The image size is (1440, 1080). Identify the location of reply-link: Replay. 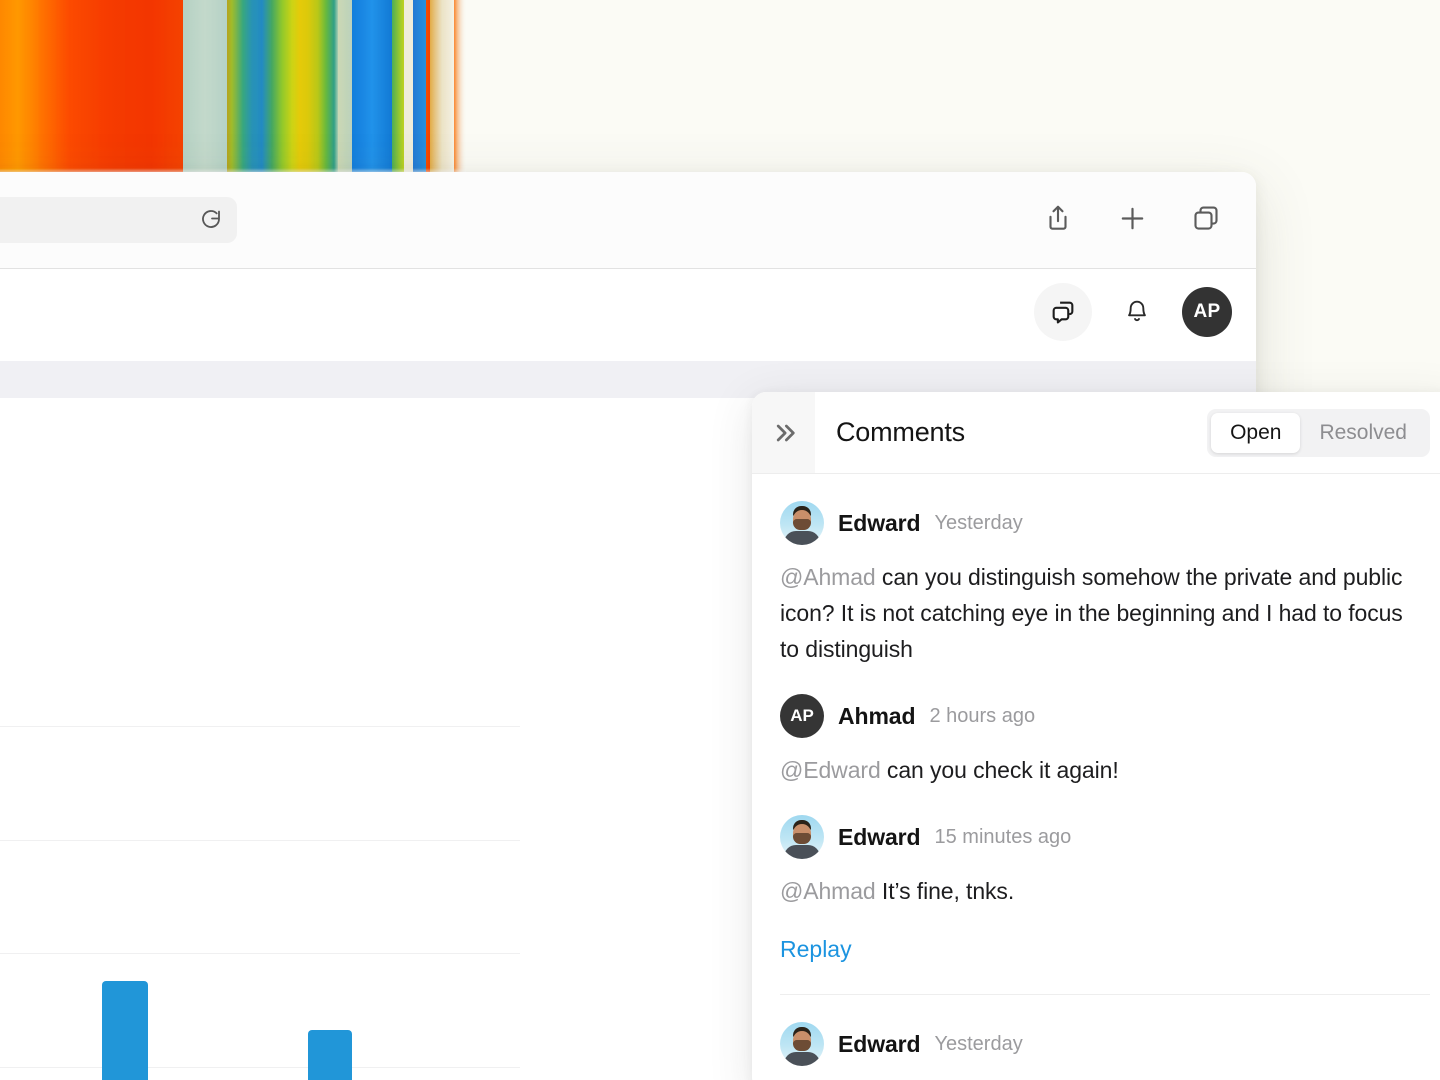
(816, 949).